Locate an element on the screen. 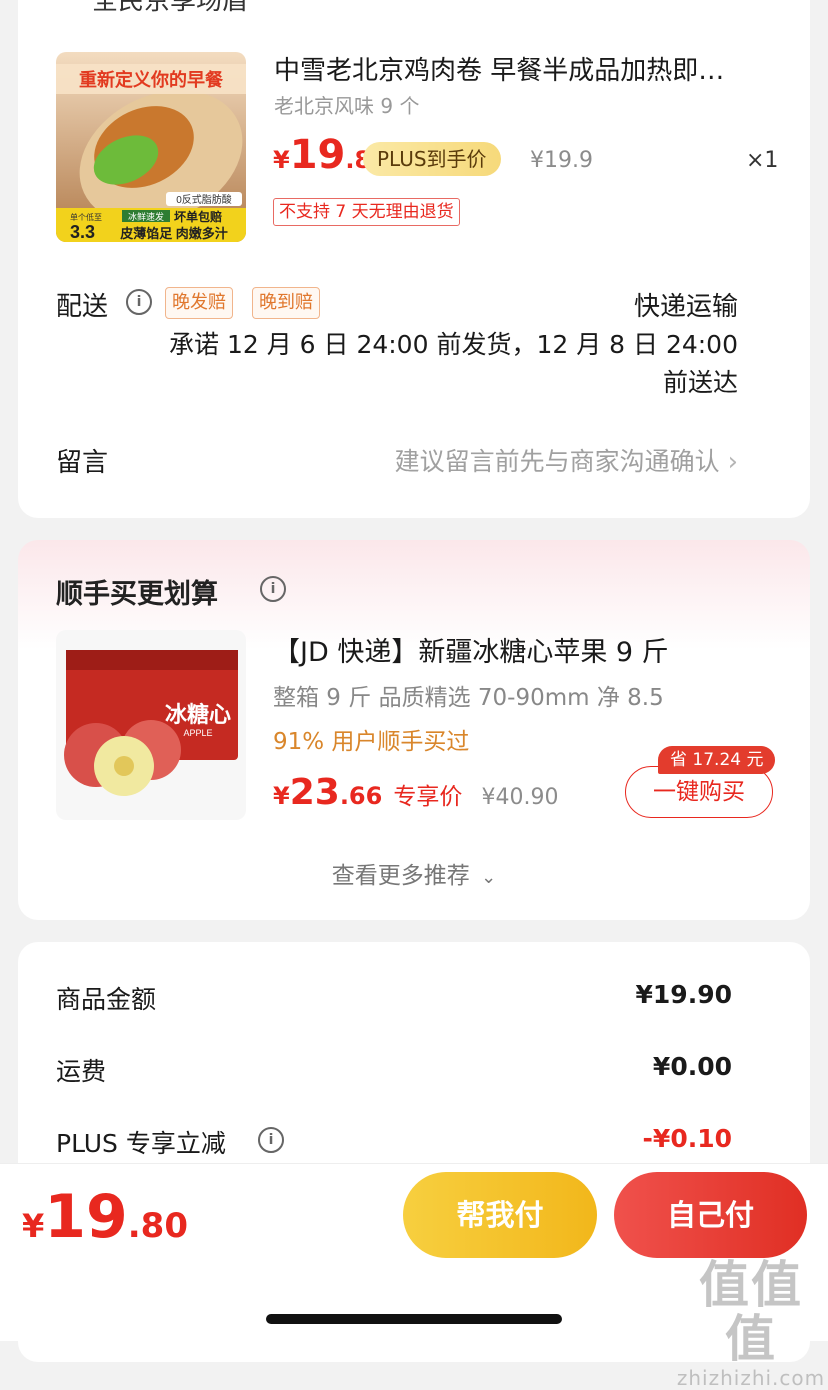 This screenshot has height=1390, width=828. shipping-method: 快递运输 is located at coordinates (683, 304).